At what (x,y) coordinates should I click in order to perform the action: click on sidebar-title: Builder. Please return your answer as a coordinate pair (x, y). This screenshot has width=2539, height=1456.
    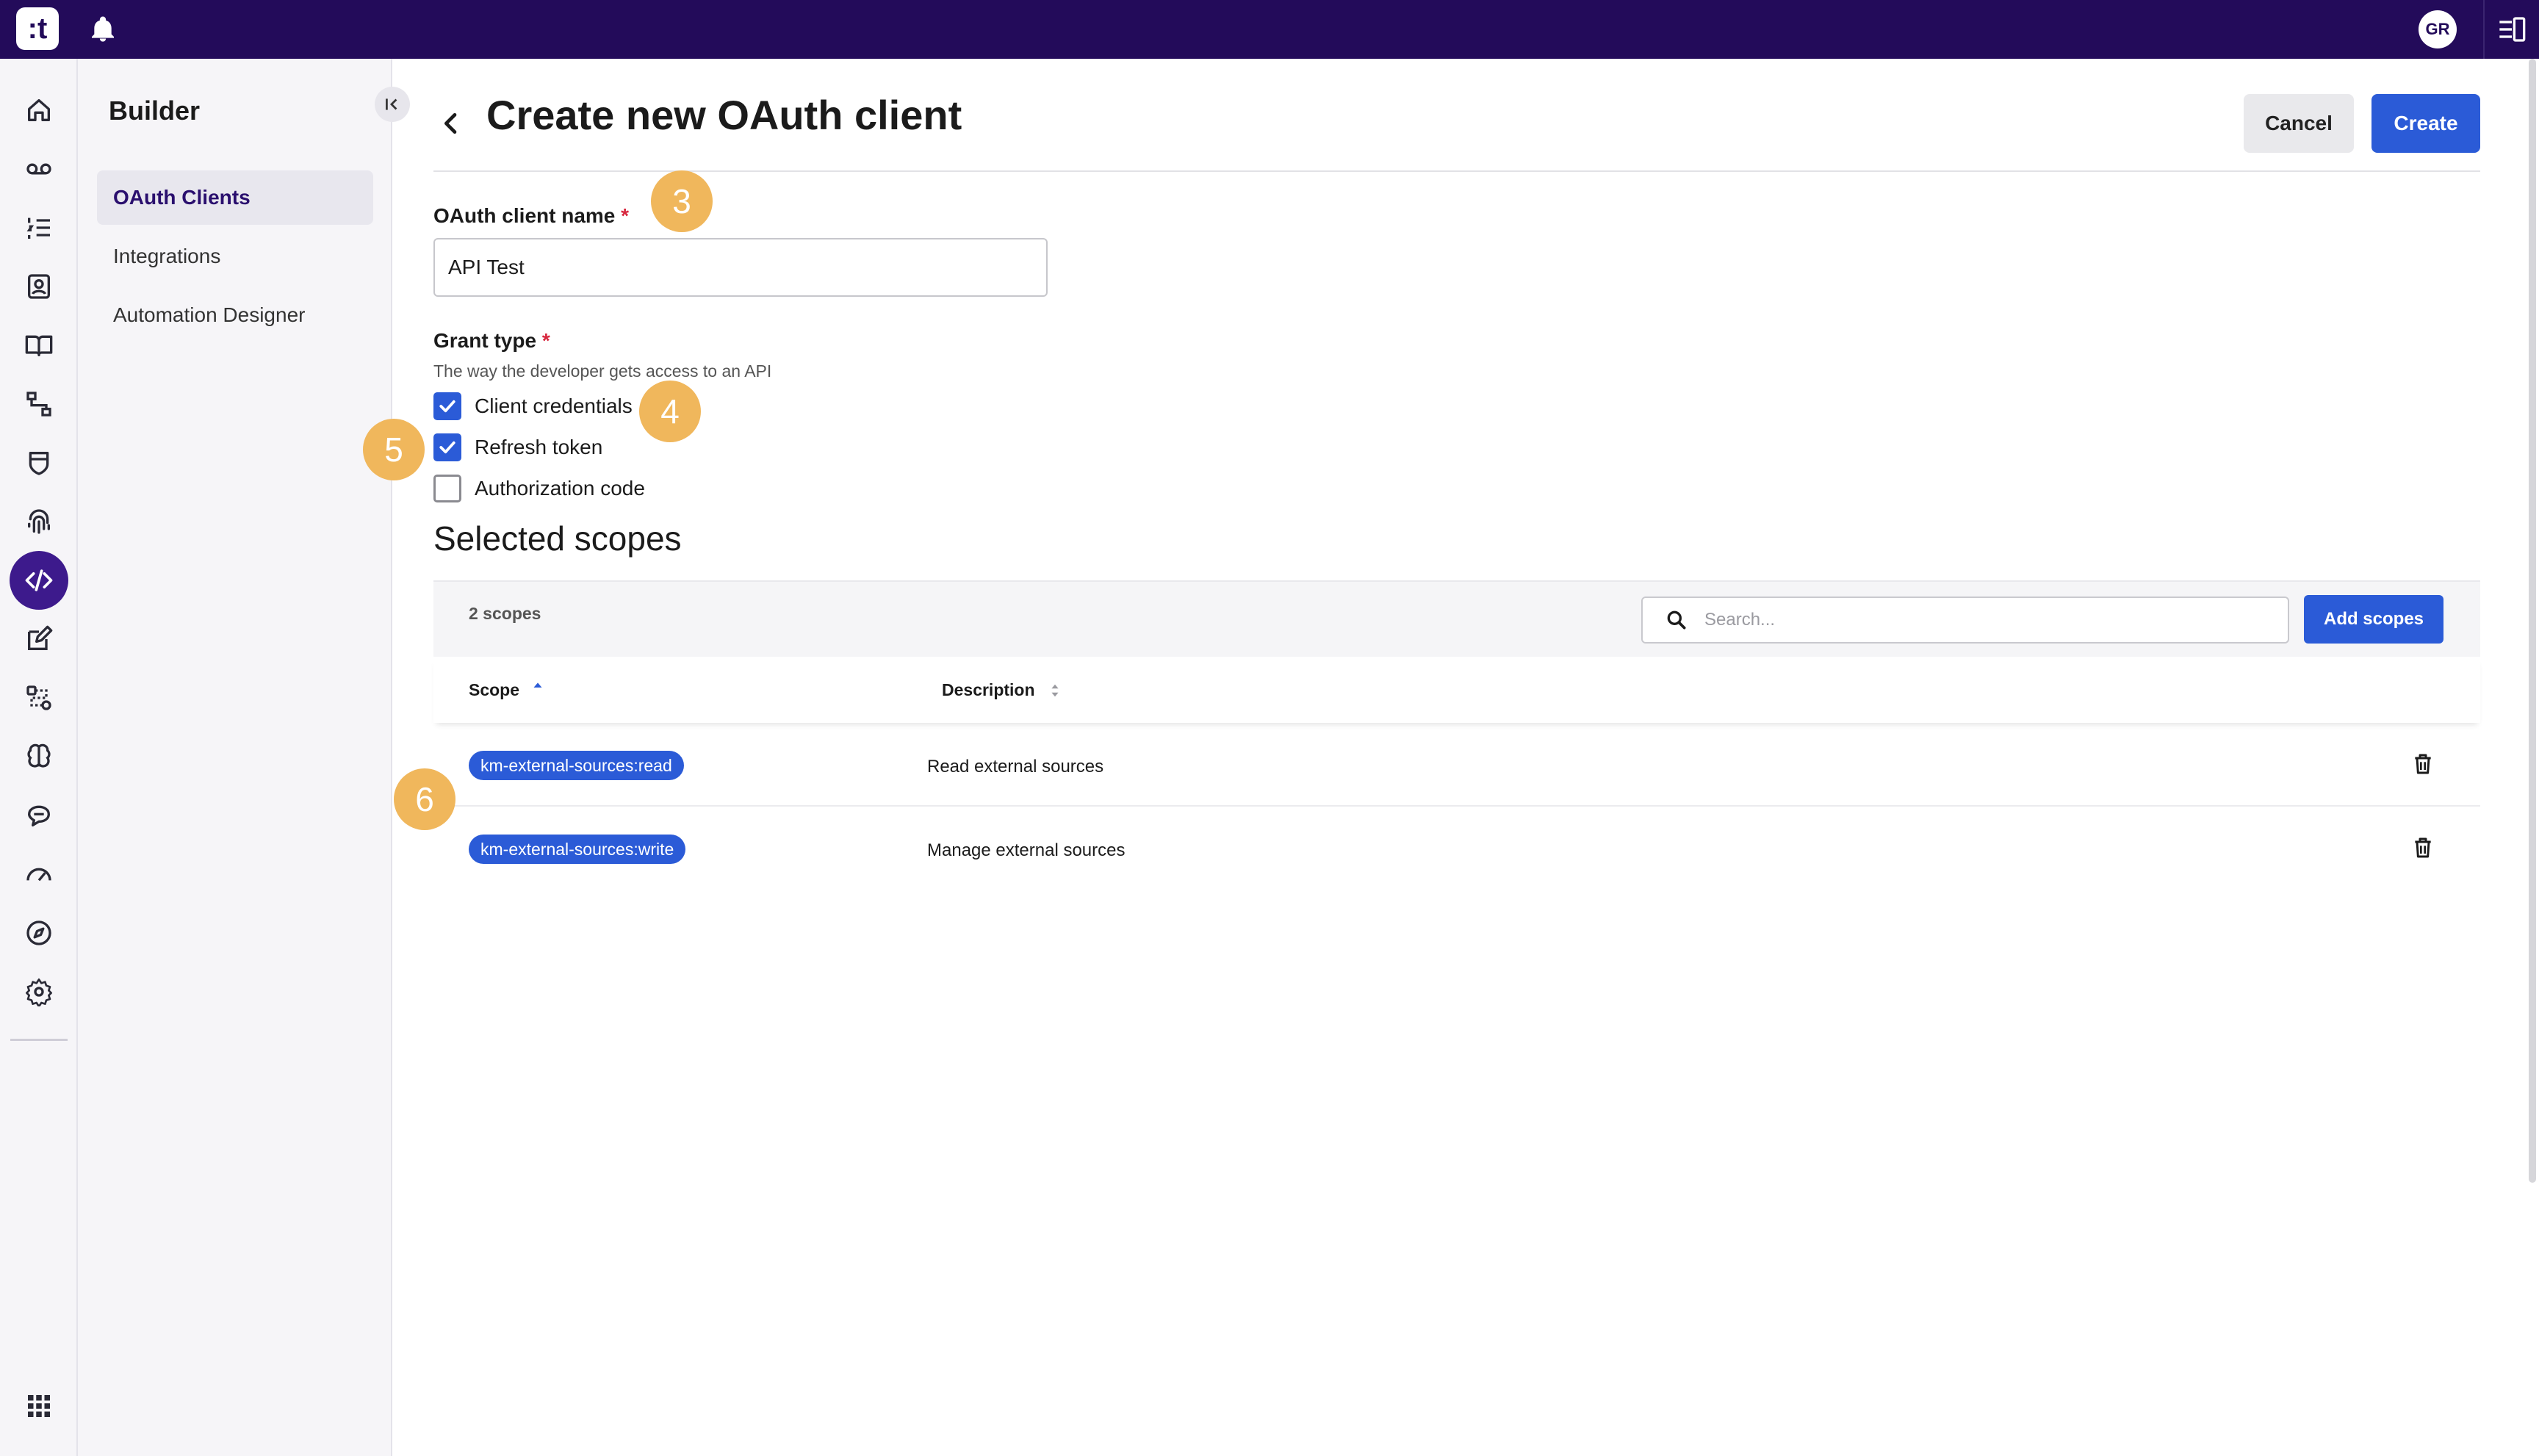
    Looking at the image, I should click on (155, 110).